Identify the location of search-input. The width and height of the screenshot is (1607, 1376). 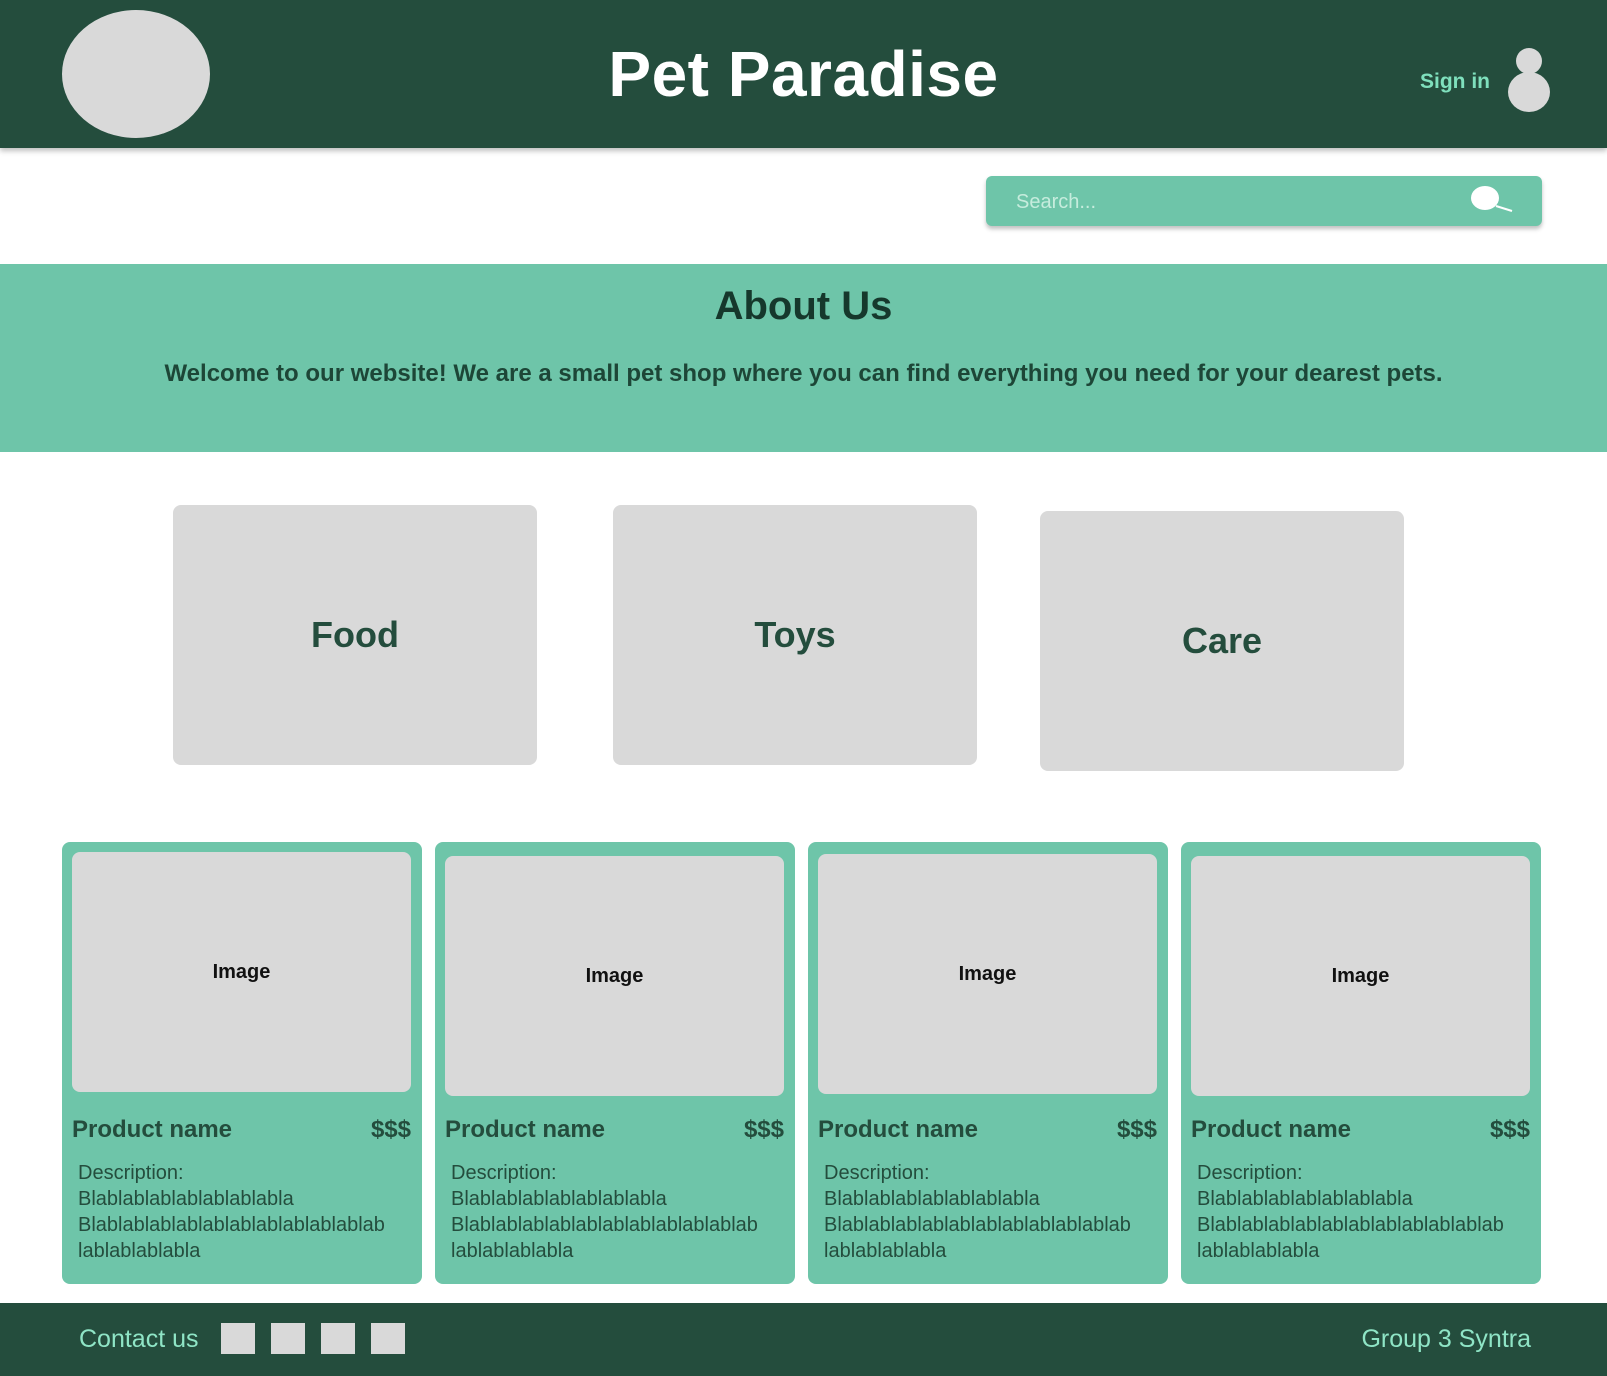
(1236, 202).